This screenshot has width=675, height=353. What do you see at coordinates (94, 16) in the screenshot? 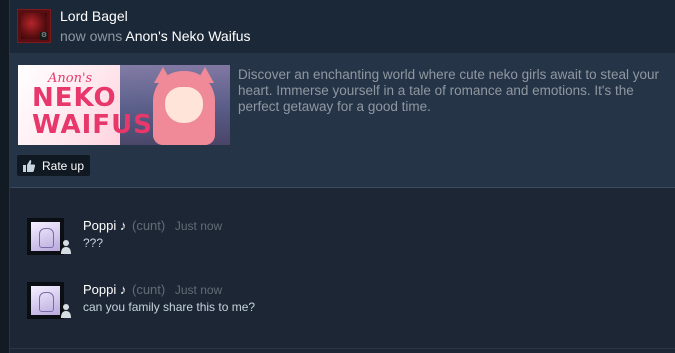
I see `user-name-link: Lord Bagel` at bounding box center [94, 16].